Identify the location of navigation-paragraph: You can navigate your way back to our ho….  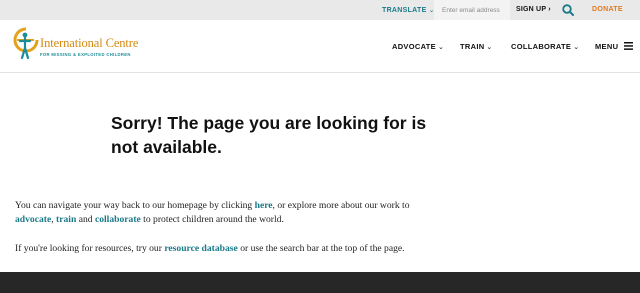
(215, 213).